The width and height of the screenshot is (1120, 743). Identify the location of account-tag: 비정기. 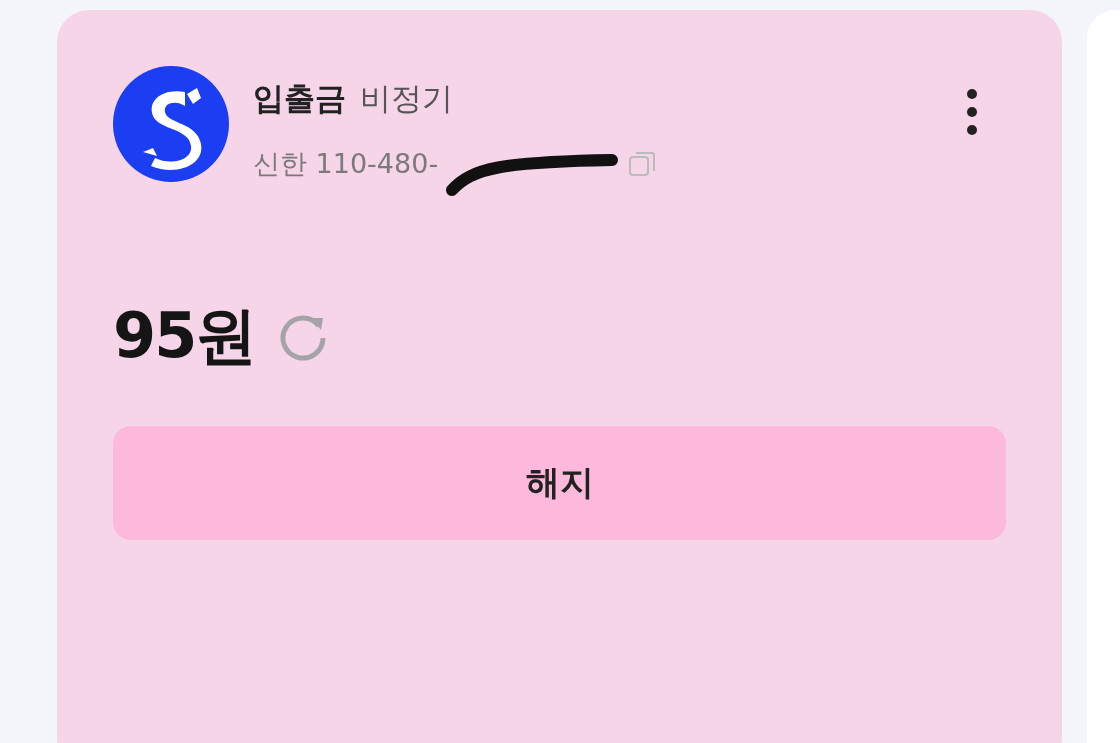
(406, 99).